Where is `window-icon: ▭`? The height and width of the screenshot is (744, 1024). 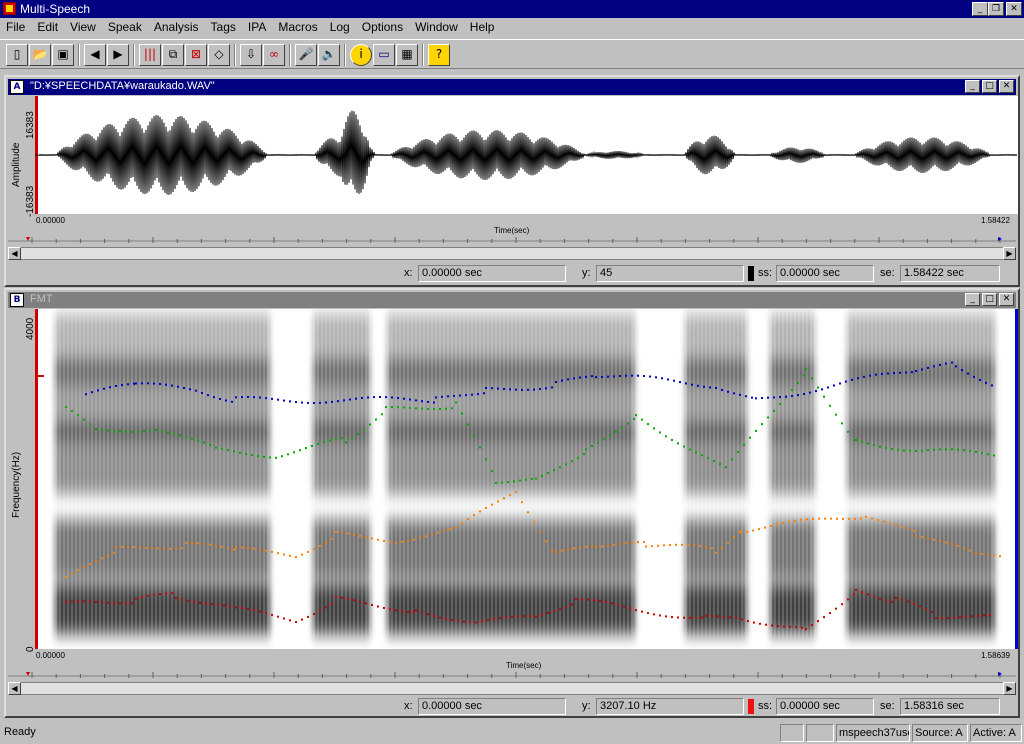 window-icon: ▭ is located at coordinates (384, 55).